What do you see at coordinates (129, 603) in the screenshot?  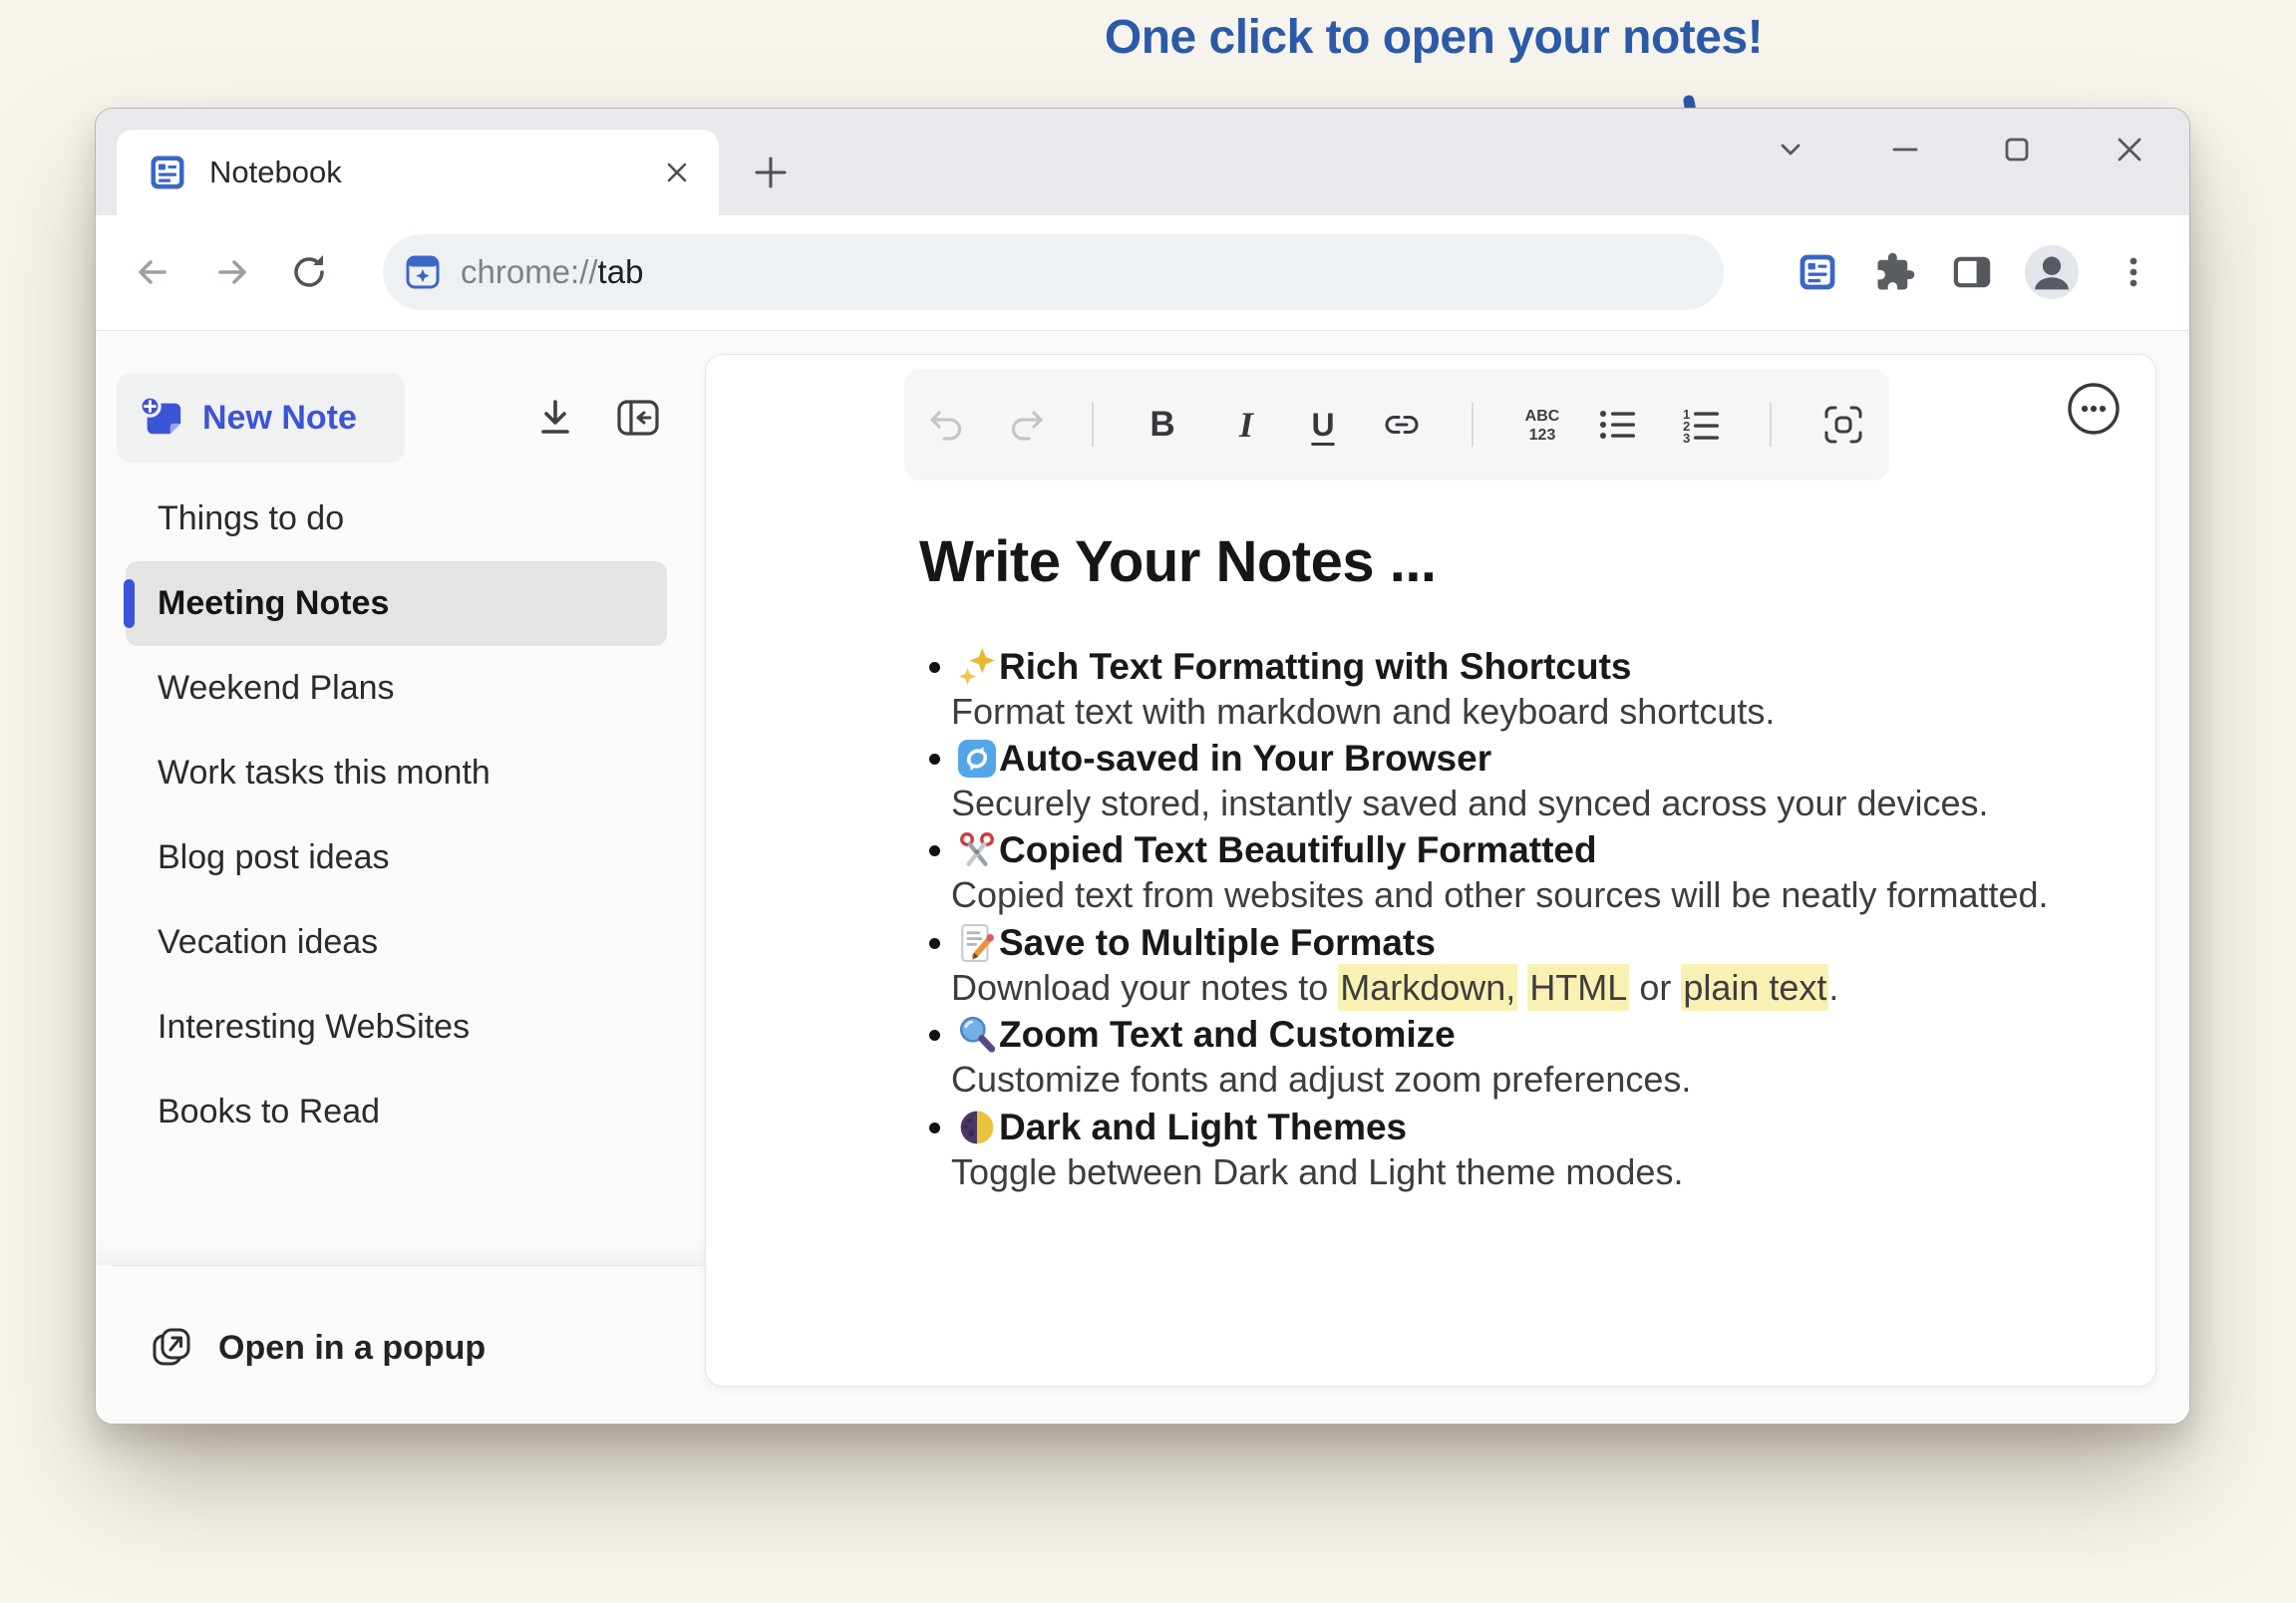 I see `selected-indicator` at bounding box center [129, 603].